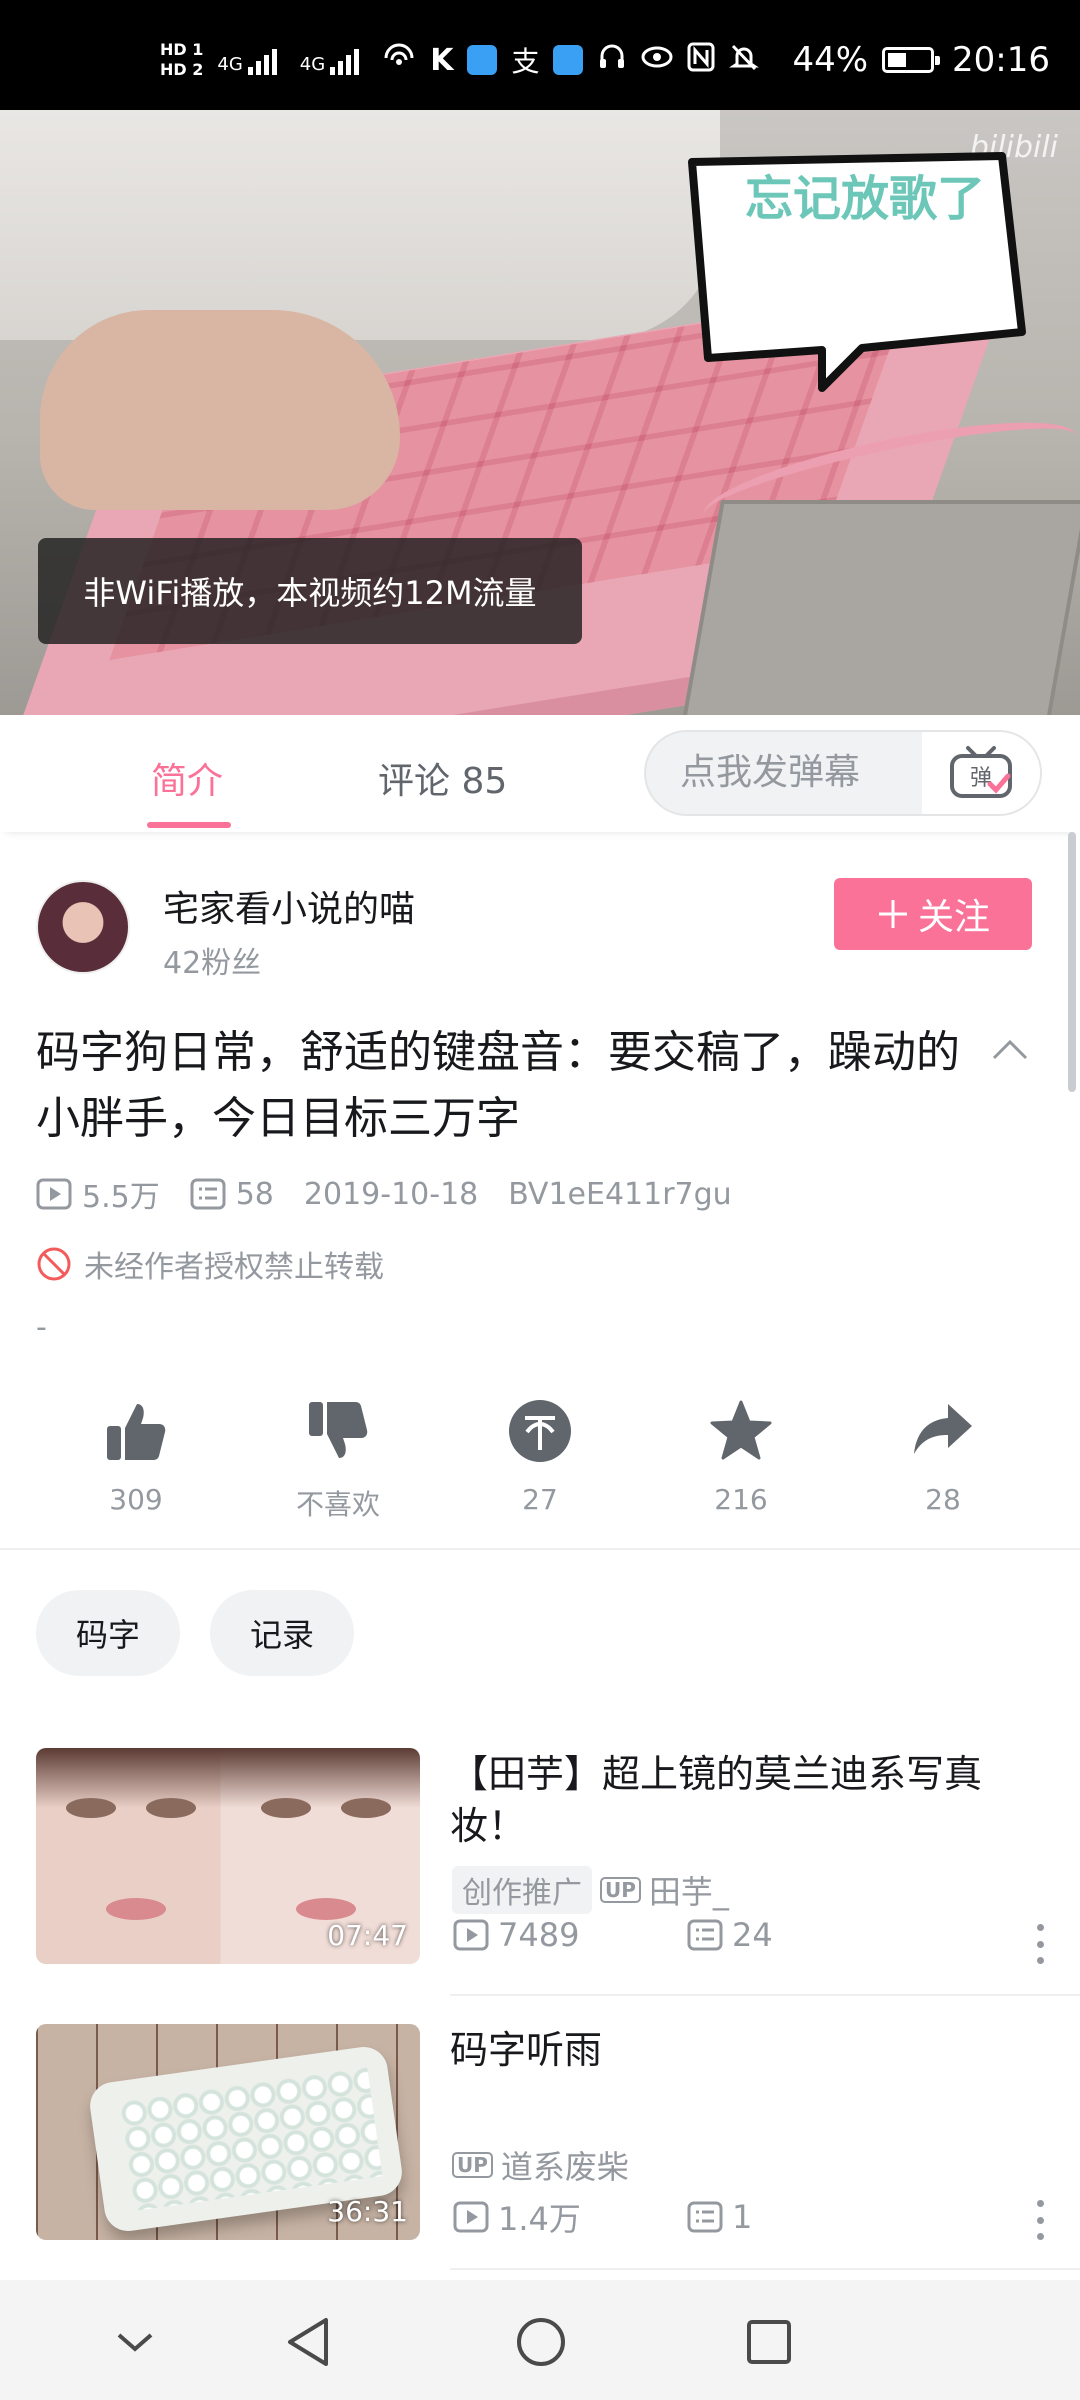 This screenshot has height=2400, width=1080. I want to click on data-usage-toast: 非WiFi播放，本视频约12M流量, so click(310, 591).